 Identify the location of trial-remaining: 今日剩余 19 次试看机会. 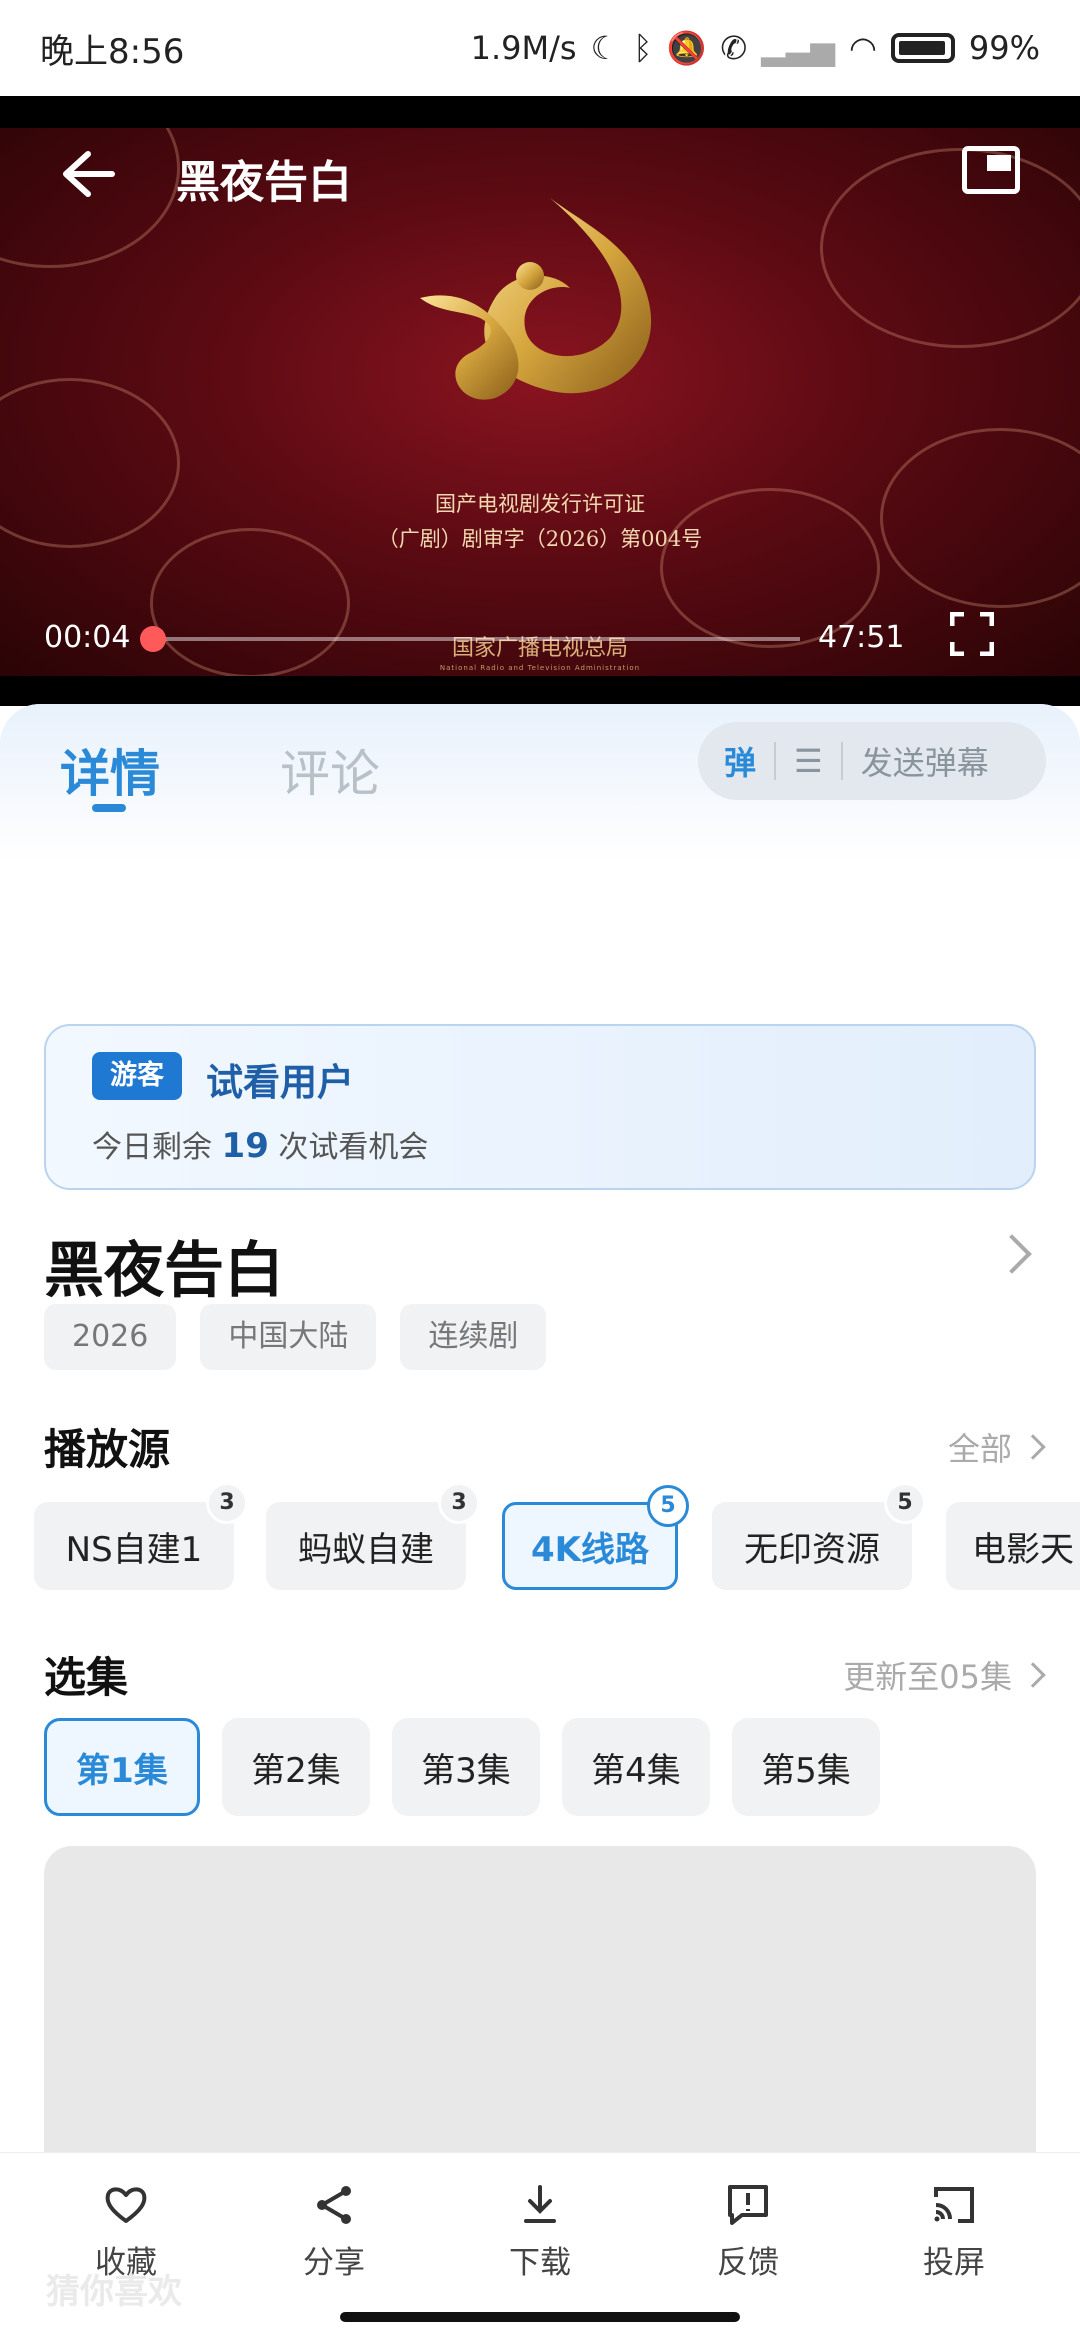
(260, 1144).